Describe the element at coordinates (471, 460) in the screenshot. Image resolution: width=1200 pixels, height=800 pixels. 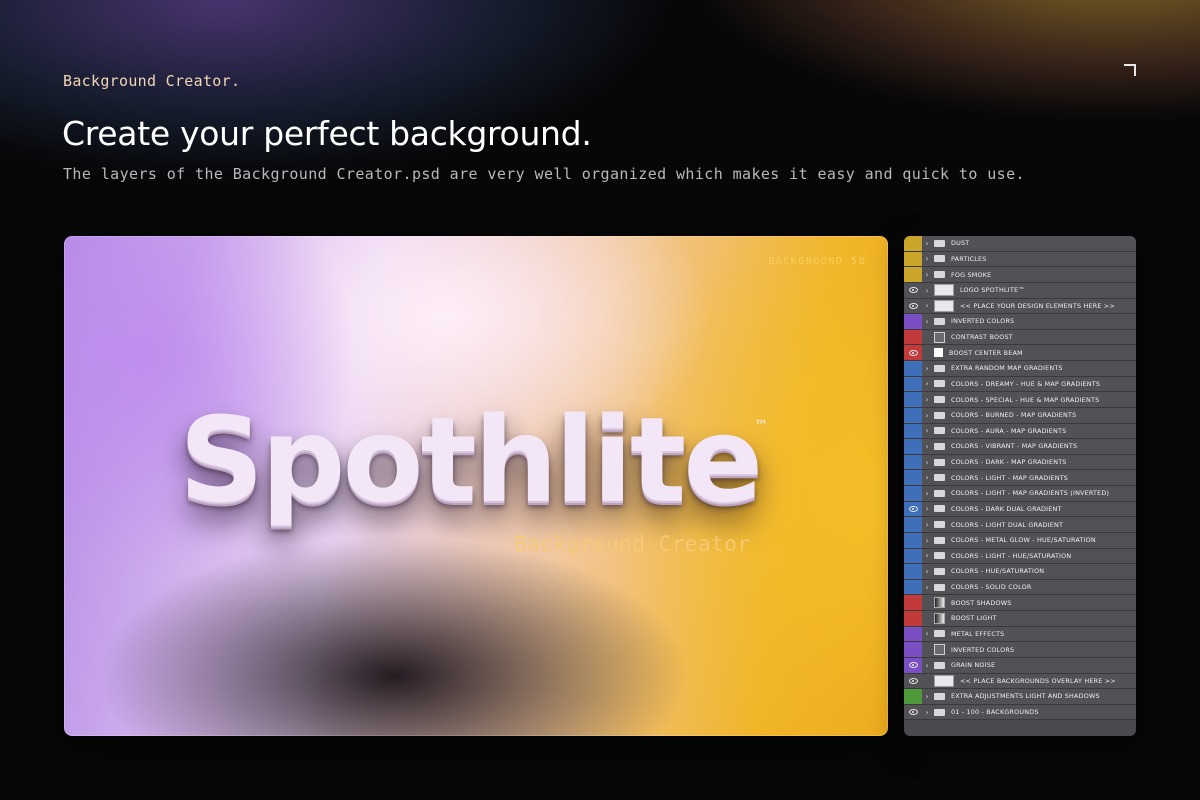
I see `logo-wordmark: Spothlite` at that location.